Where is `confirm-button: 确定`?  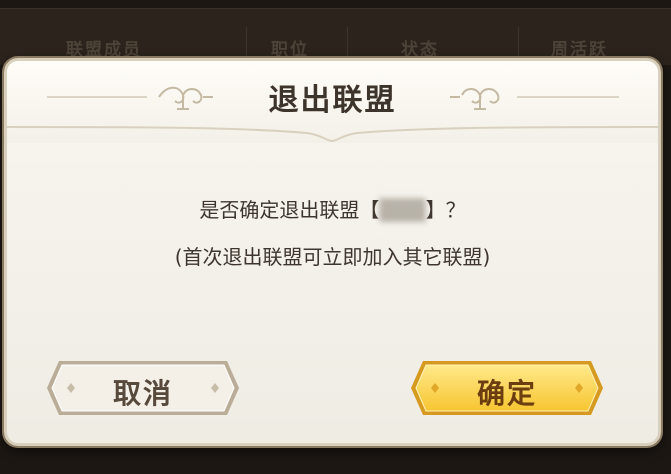
confirm-button: 确定 is located at coordinates (507, 388).